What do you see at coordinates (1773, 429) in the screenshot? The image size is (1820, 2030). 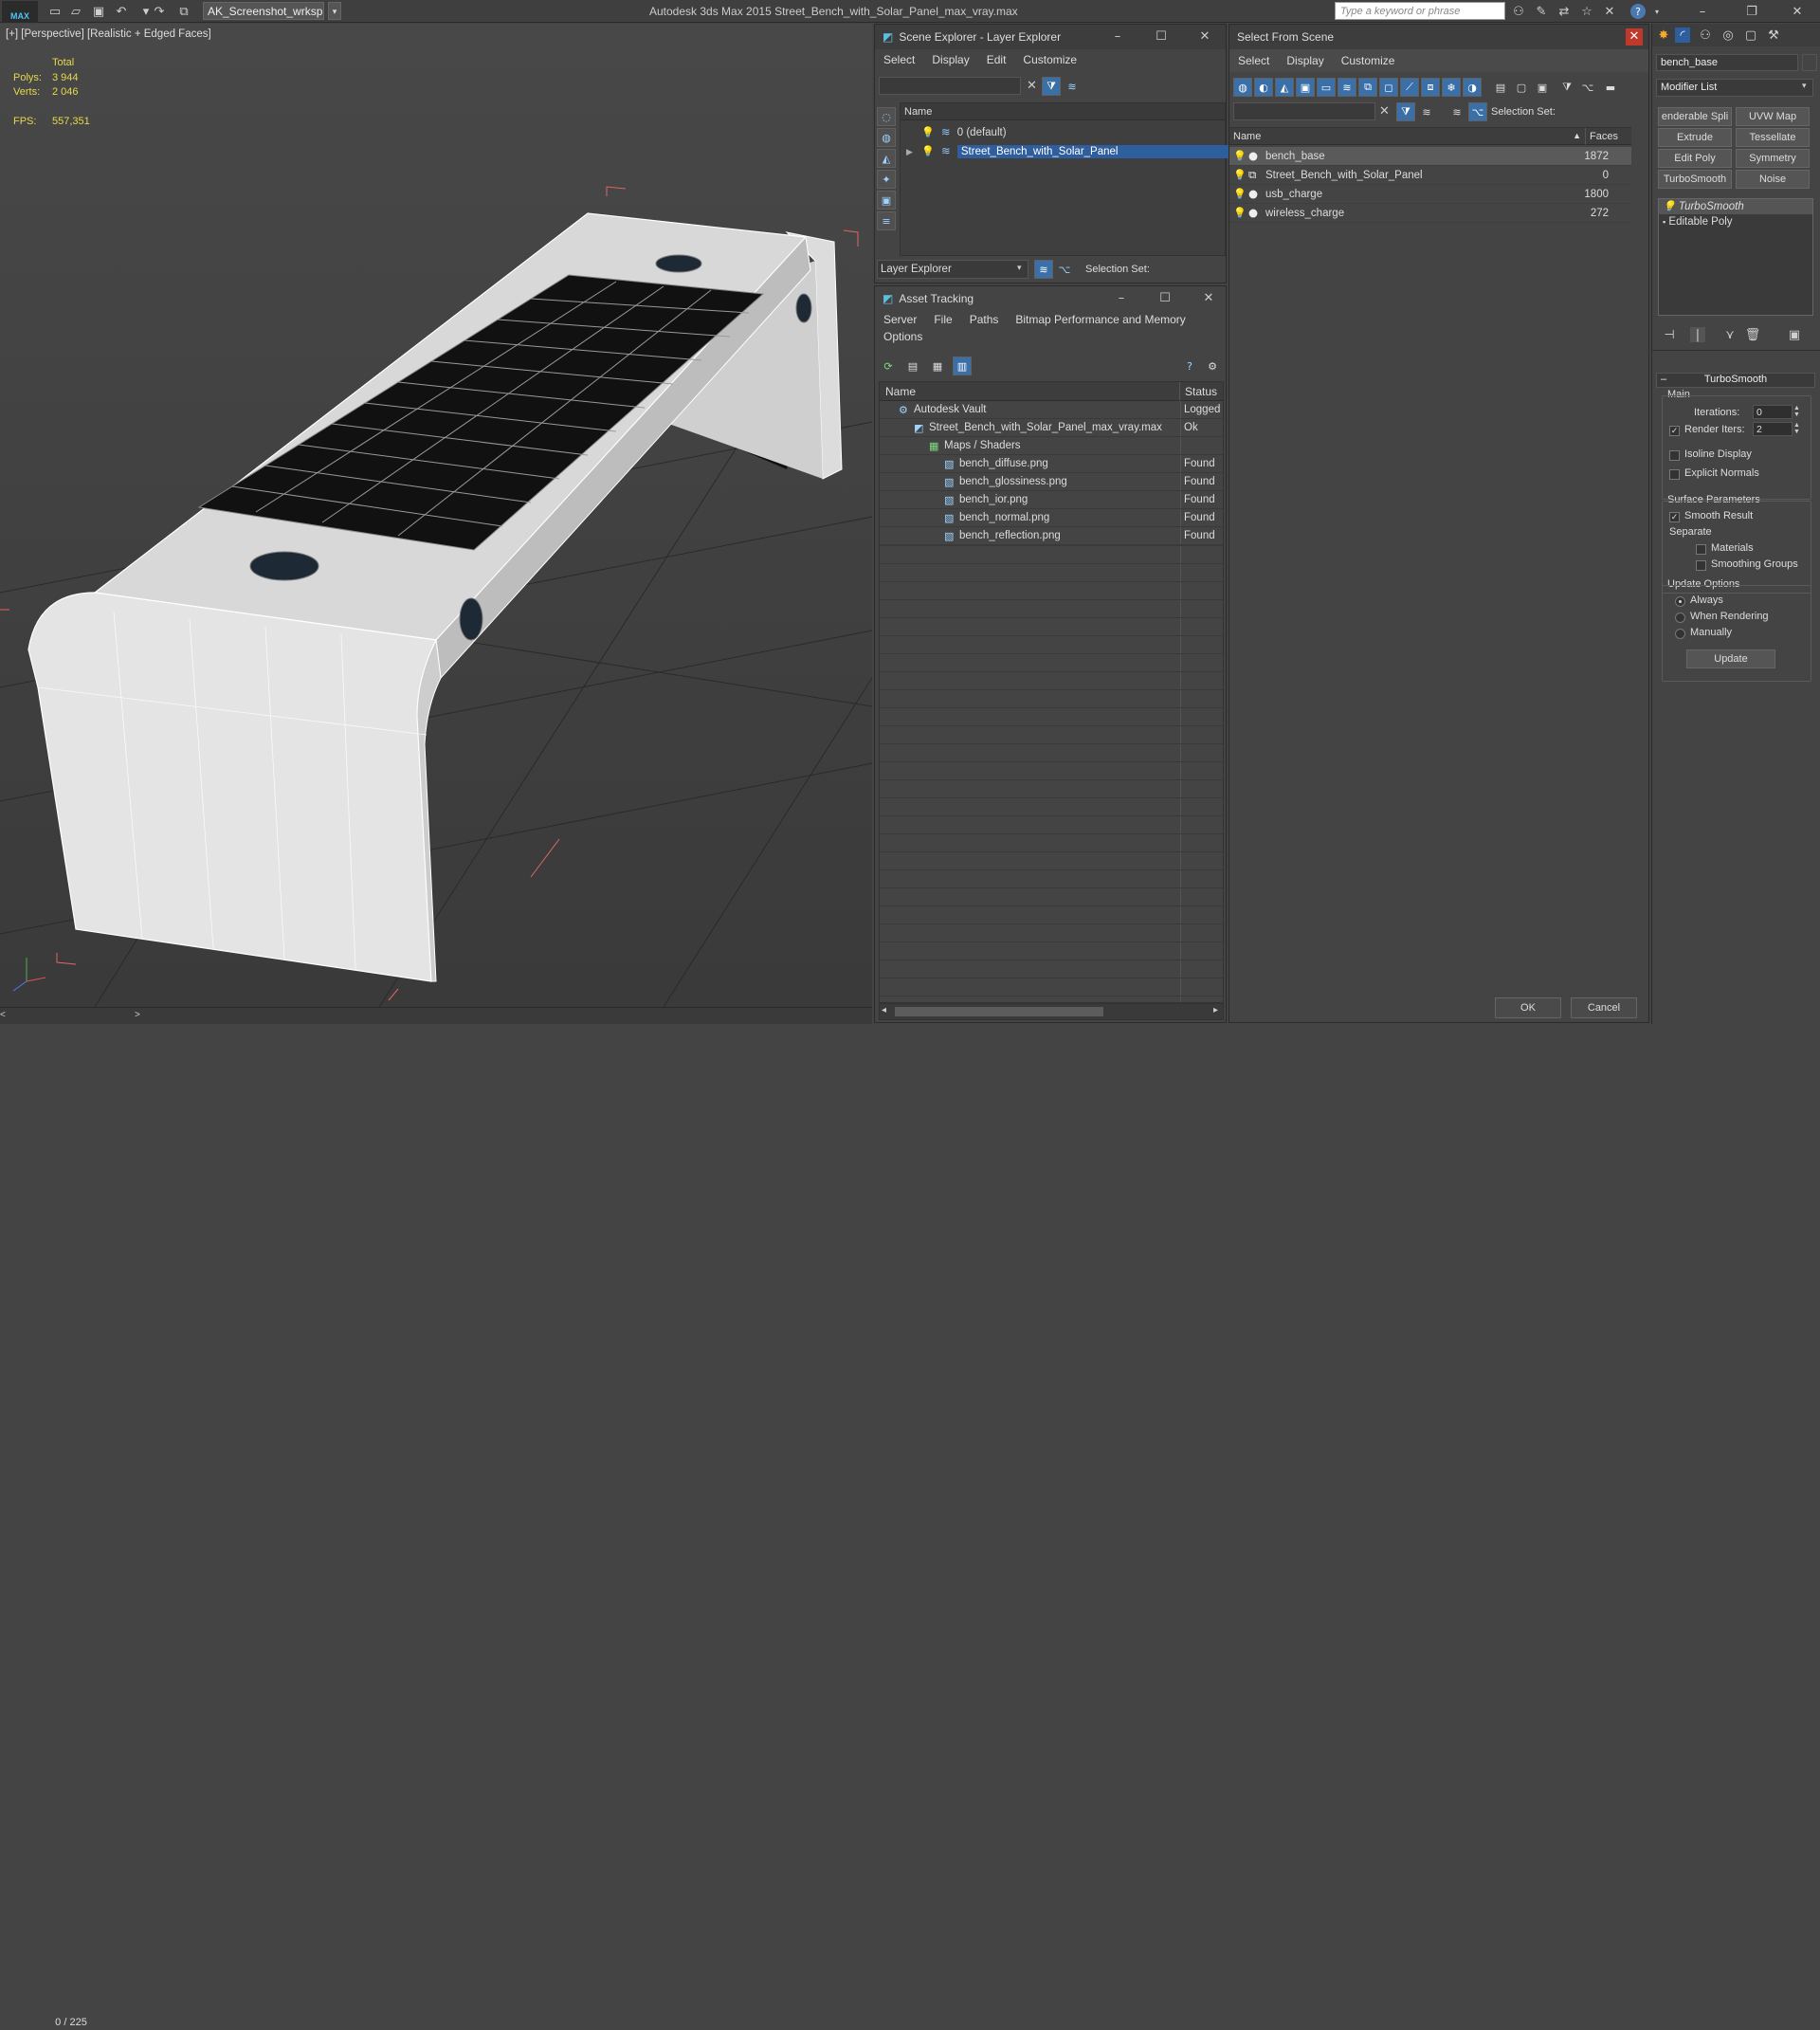 I see `render-iters-spinner: 2` at bounding box center [1773, 429].